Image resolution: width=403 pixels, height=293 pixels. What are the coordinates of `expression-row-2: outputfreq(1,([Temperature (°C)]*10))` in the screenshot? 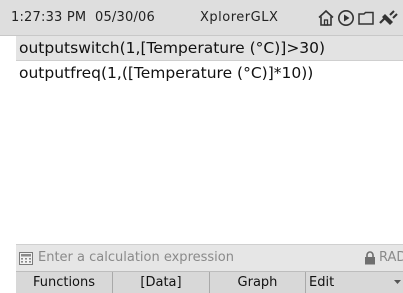 It's located at (209, 73).